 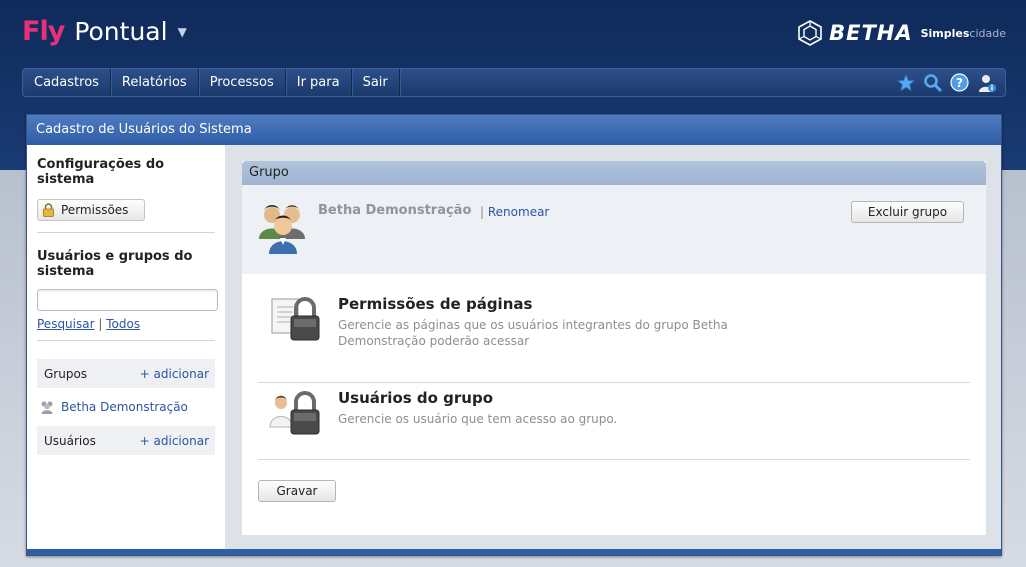 I want to click on vendor-tag-a: Simples, so click(x=945, y=33).